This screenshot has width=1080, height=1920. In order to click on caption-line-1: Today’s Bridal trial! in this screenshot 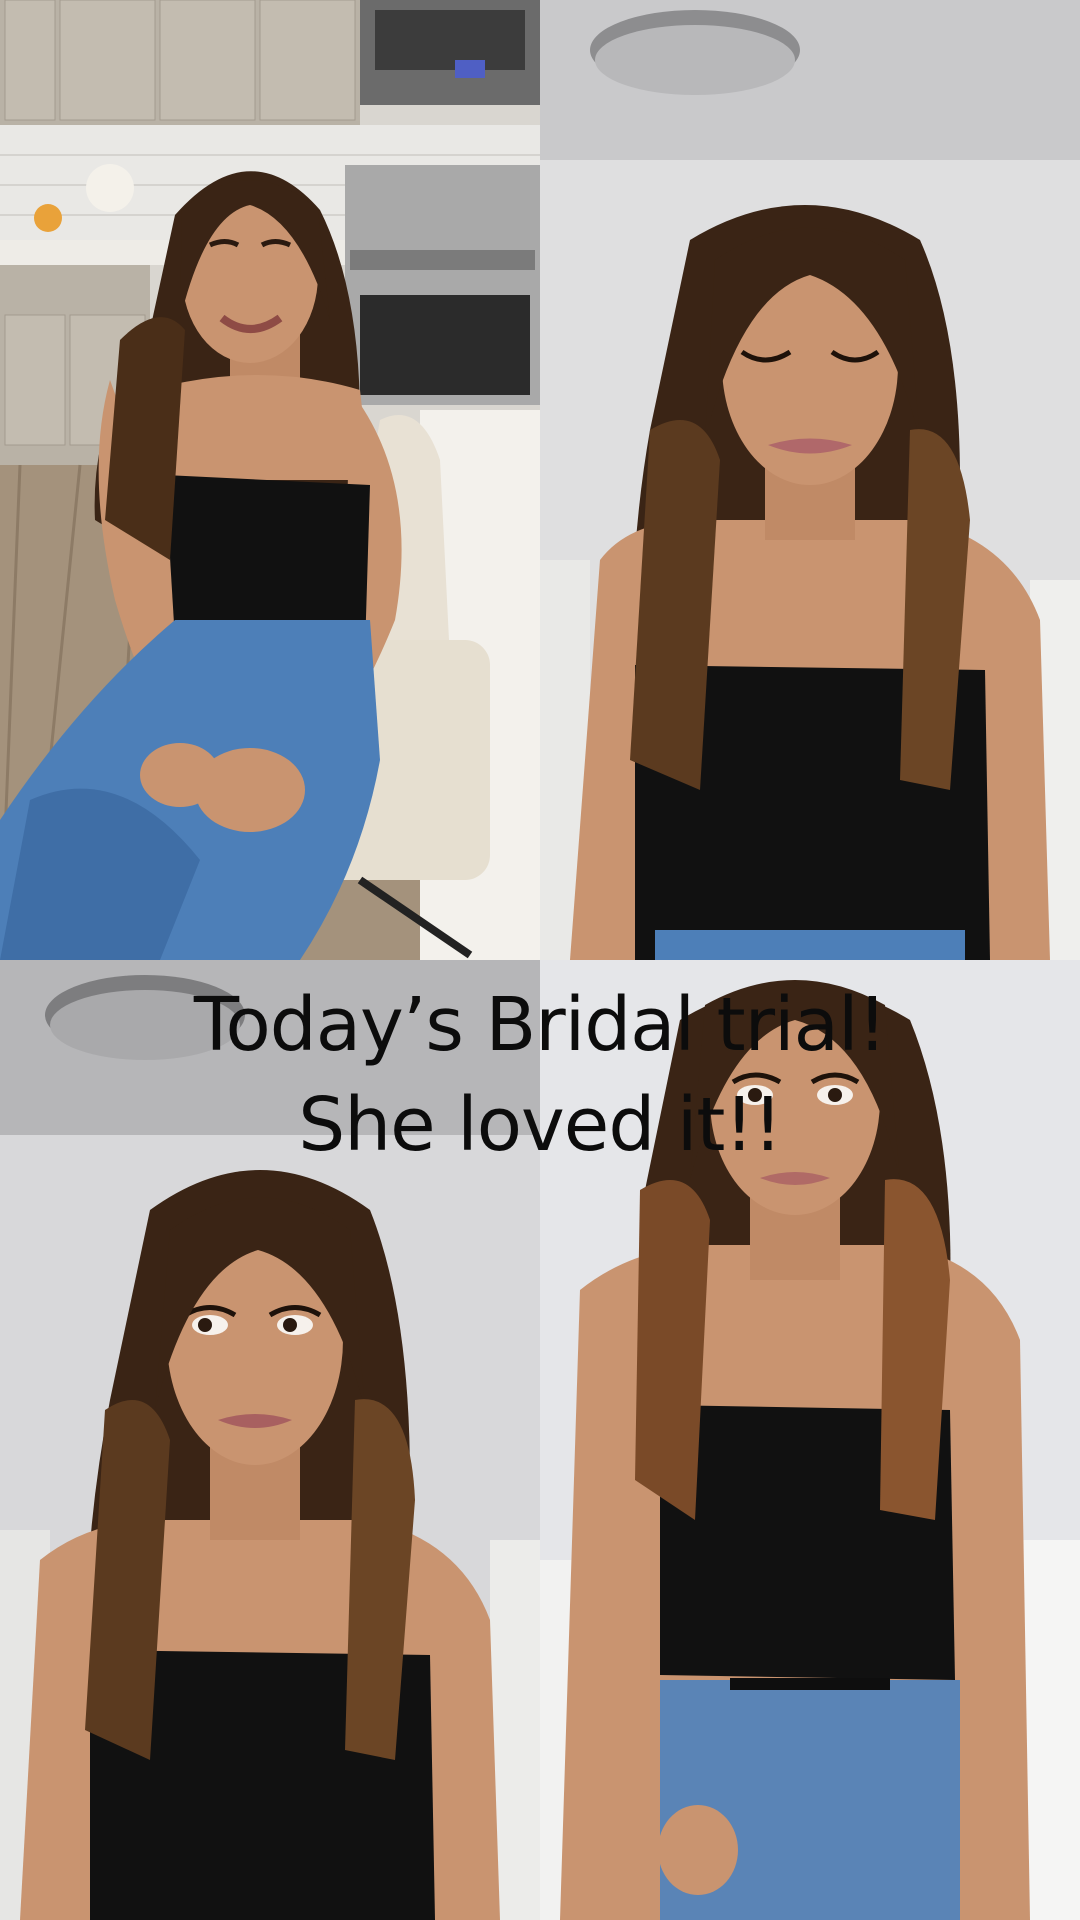, I will do `click(540, 1025)`.